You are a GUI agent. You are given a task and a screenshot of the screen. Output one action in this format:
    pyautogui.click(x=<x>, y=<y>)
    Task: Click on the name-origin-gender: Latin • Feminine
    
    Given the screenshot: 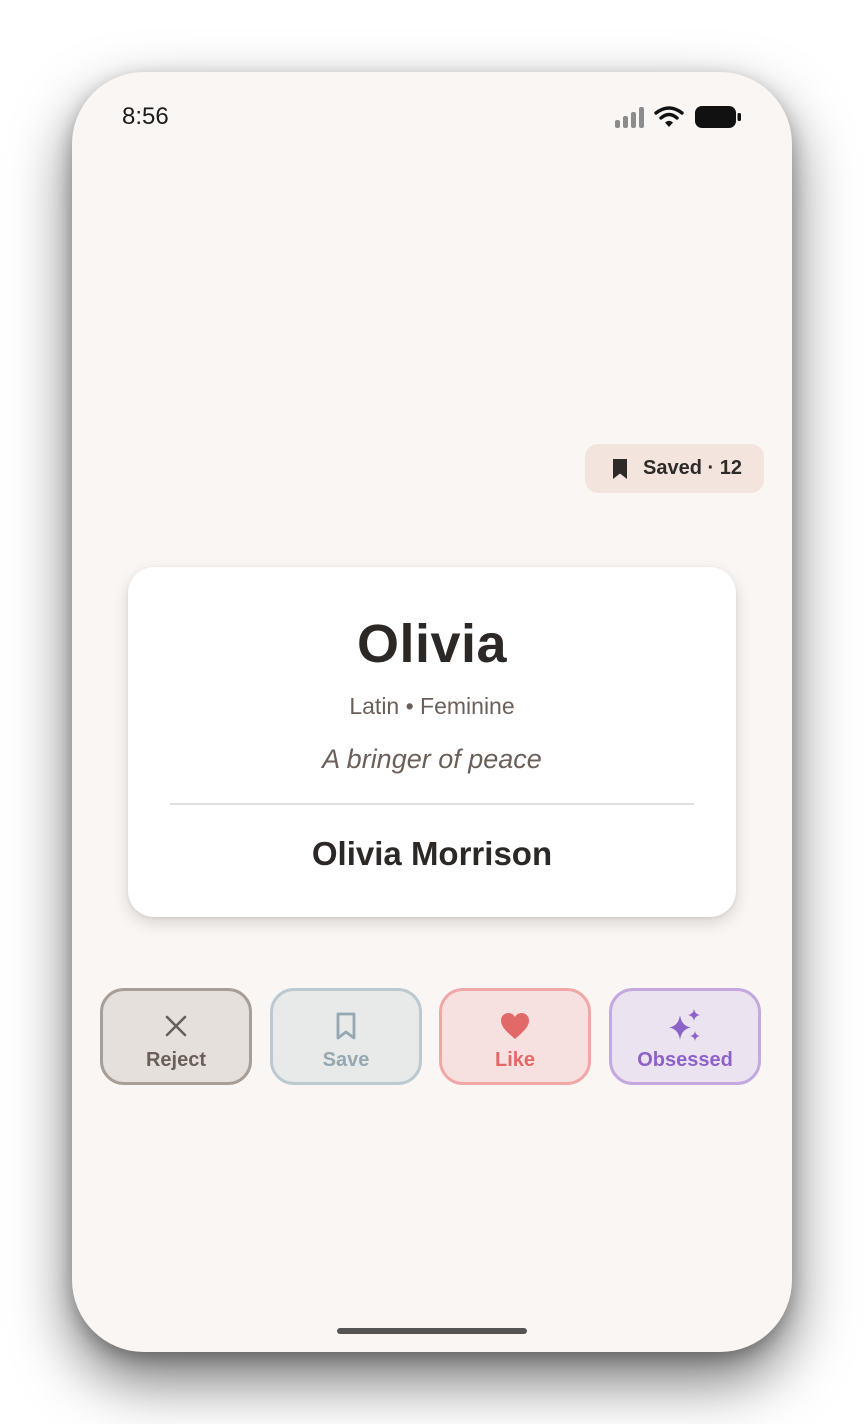 What is the action you would take?
    pyautogui.click(x=432, y=706)
    